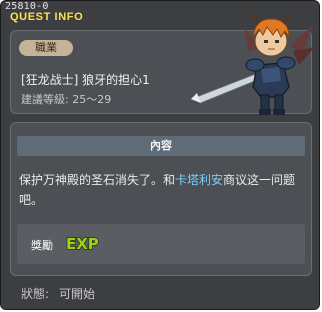 The height and width of the screenshot is (312, 322). What do you see at coordinates (92, 99) in the screenshot?
I see `recommended-level-range: 25～29` at bounding box center [92, 99].